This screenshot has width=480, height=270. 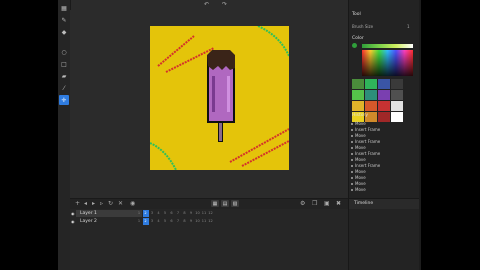 I want to click on layer-row: ◉ Layer 2 1 2 3 4 5 6 7 8 9 10 11 12, so click(x=209, y=221).